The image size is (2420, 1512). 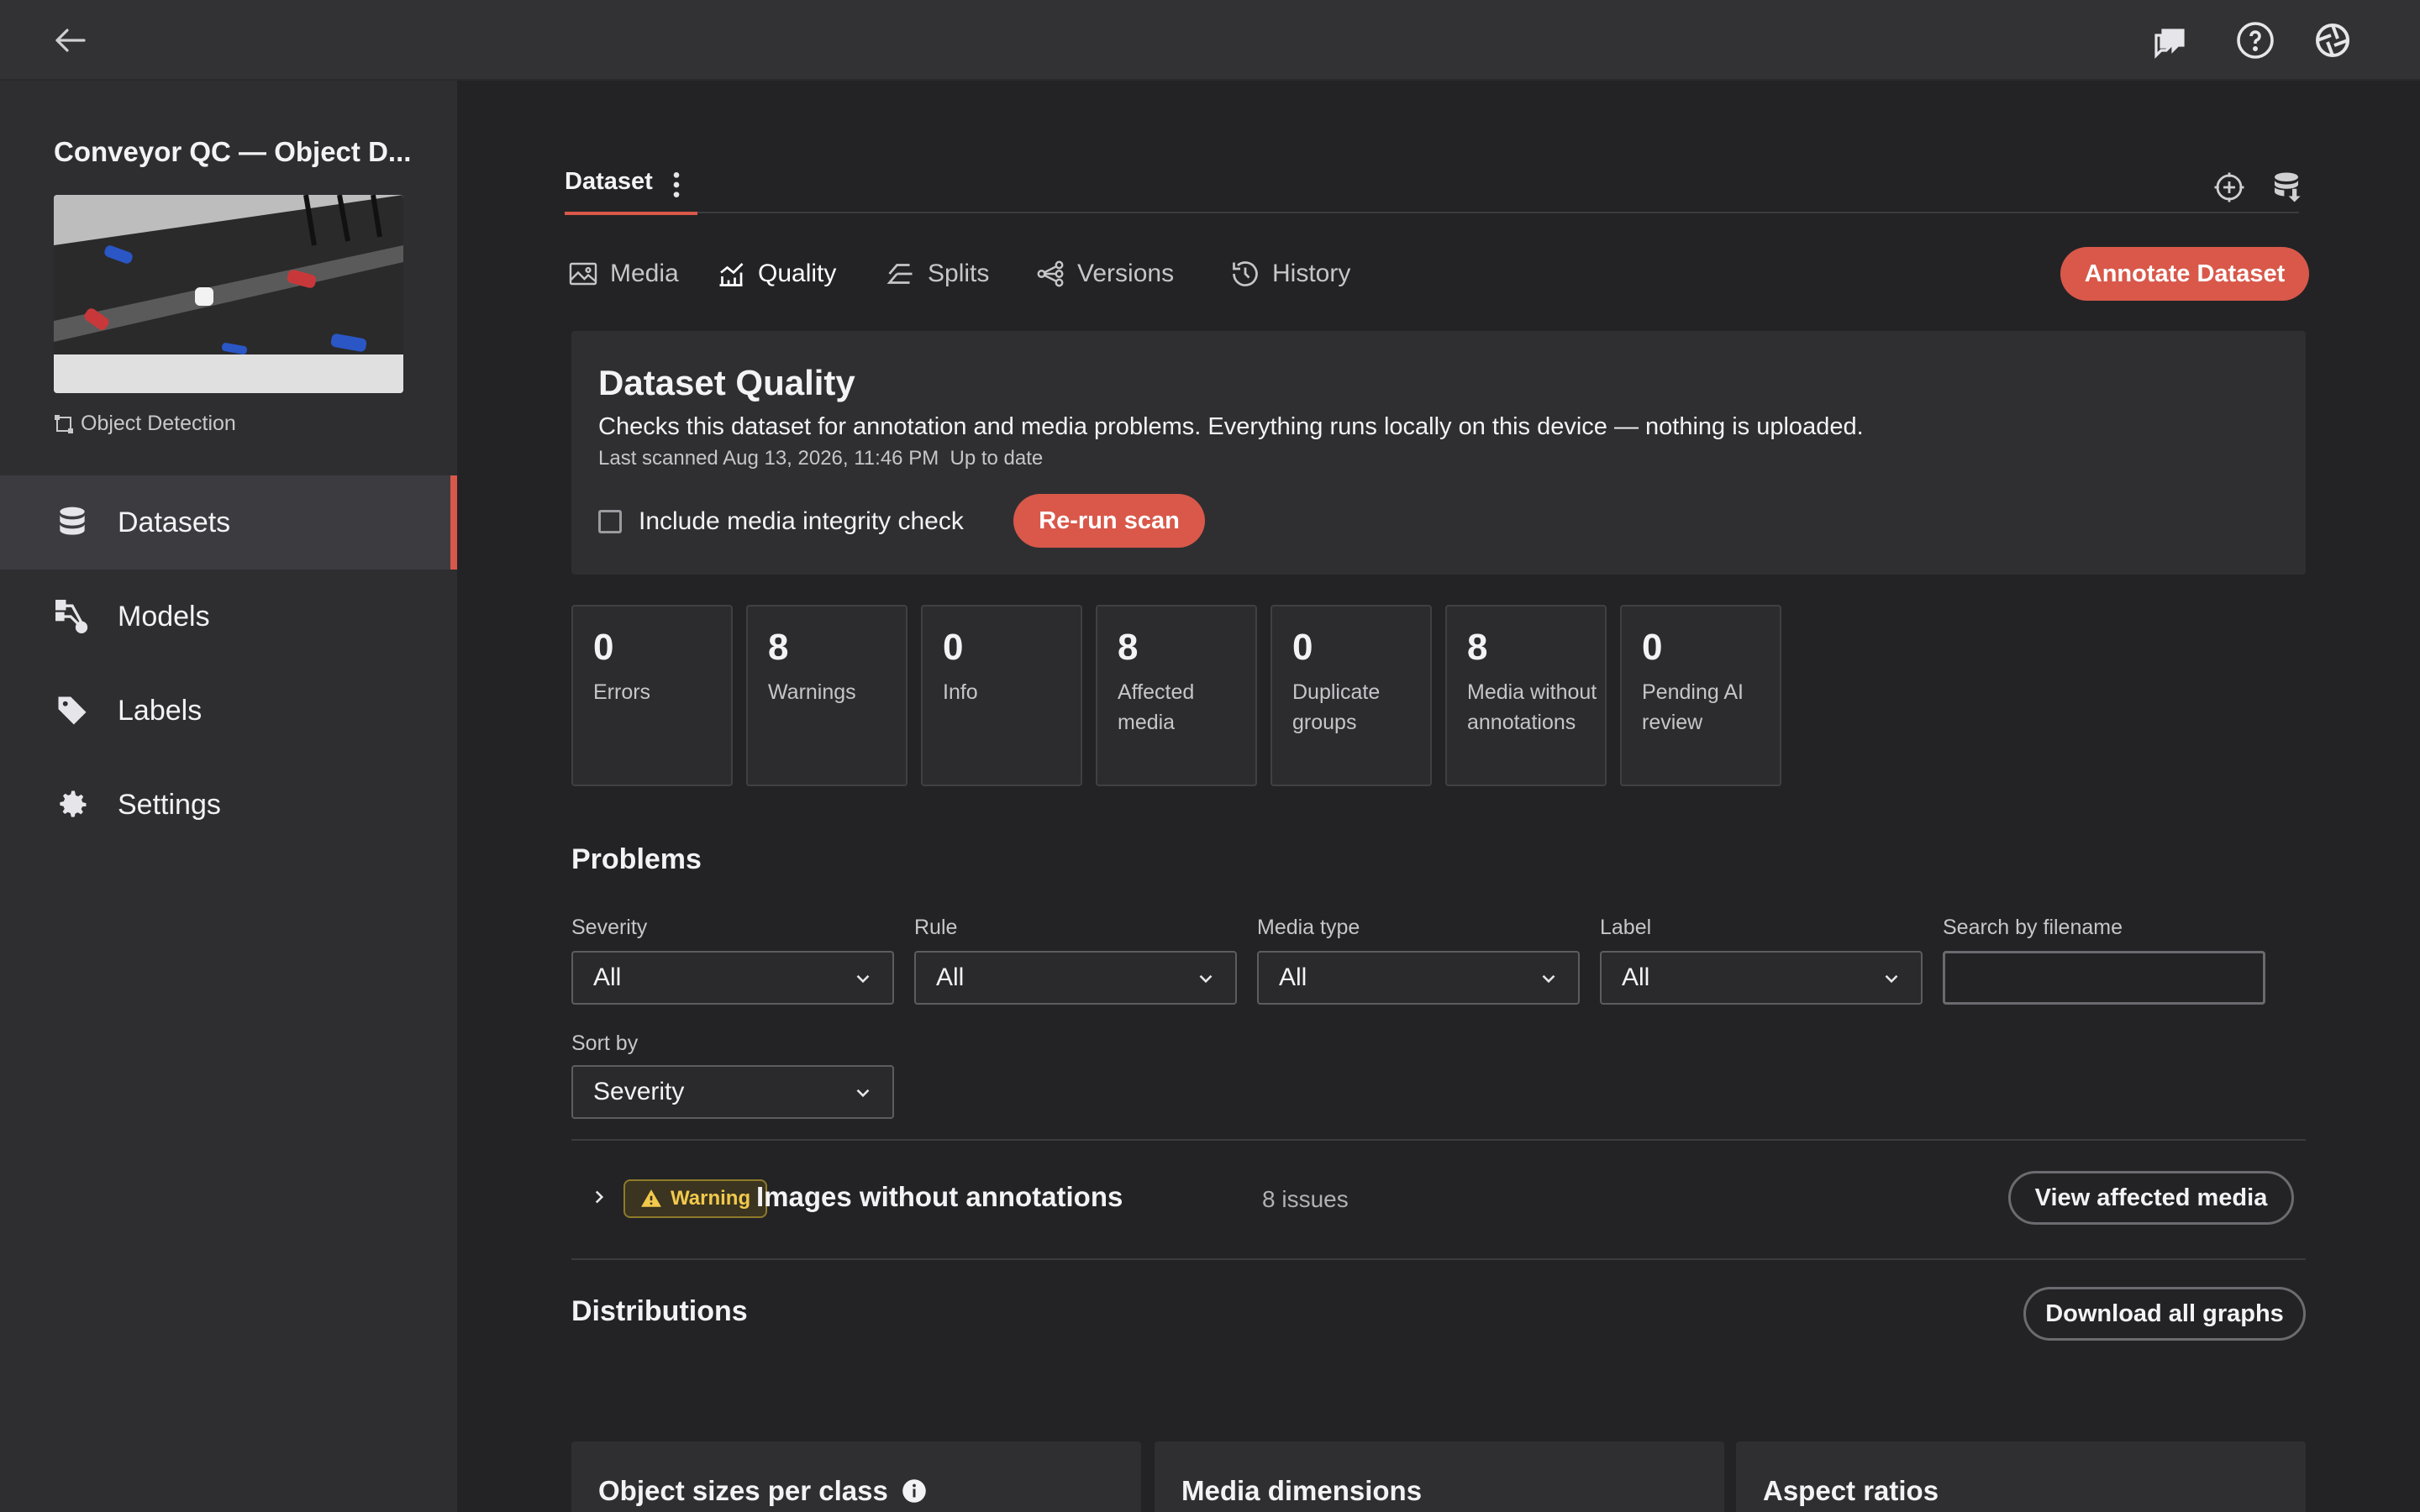 I want to click on add-dataset-icon, so click(x=2229, y=187).